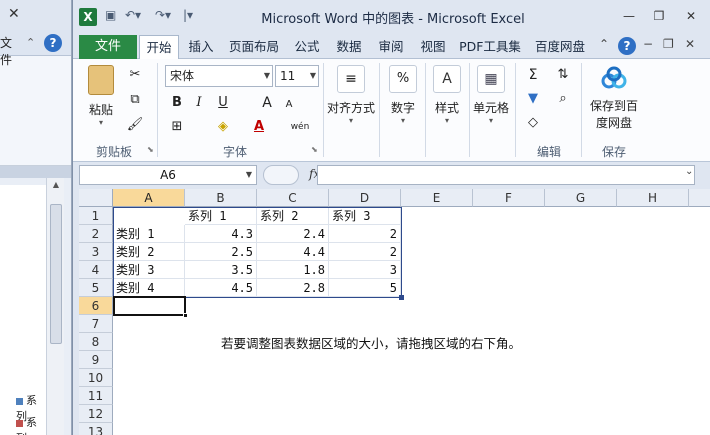 This screenshot has width=710, height=435. Describe the element at coordinates (293, 252) in the screenshot. I see `cell-c3: 4.4` at that location.